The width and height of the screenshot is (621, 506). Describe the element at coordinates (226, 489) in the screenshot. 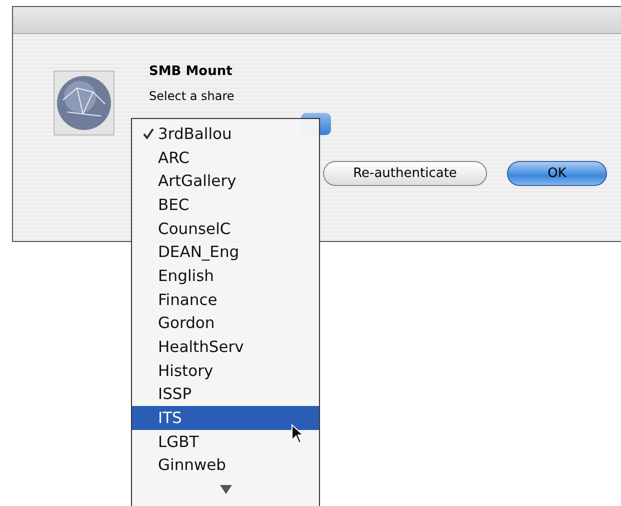

I see `scroll-down-arrow-icon` at that location.